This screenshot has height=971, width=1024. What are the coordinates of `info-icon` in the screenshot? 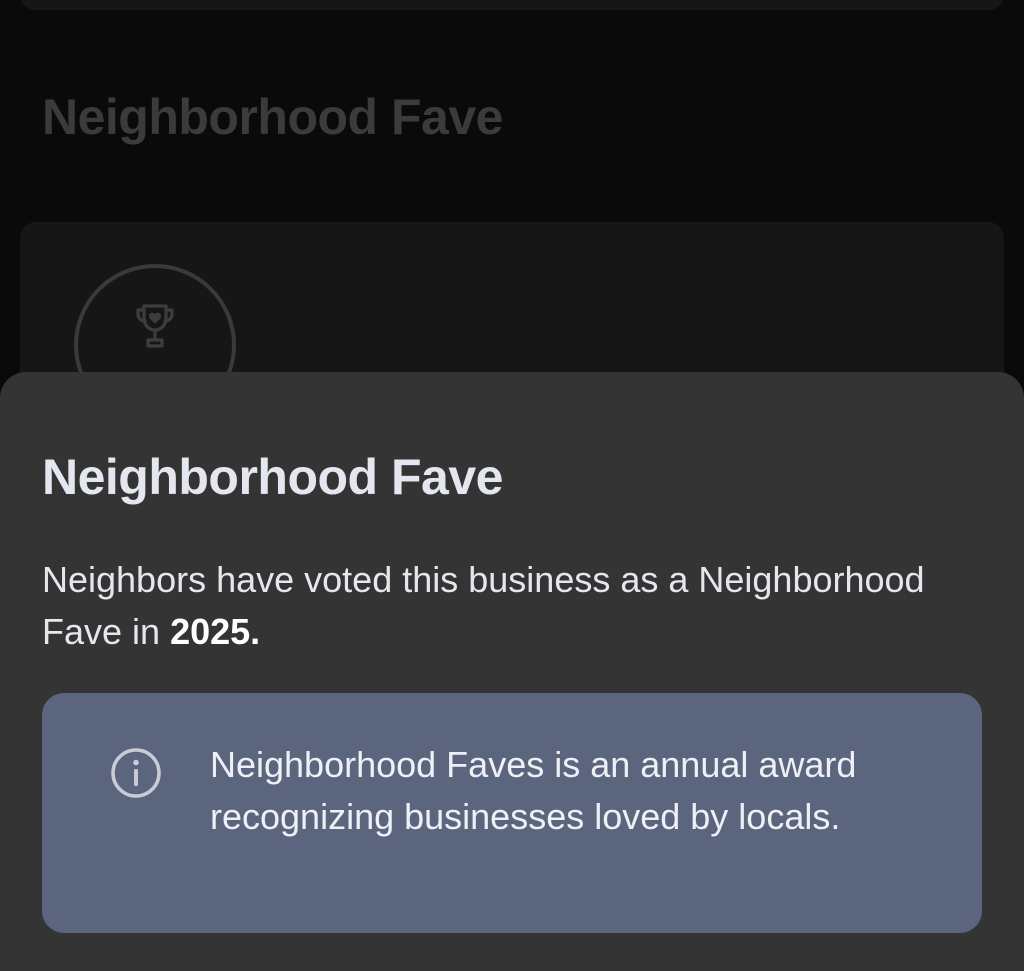 It's located at (136, 773).